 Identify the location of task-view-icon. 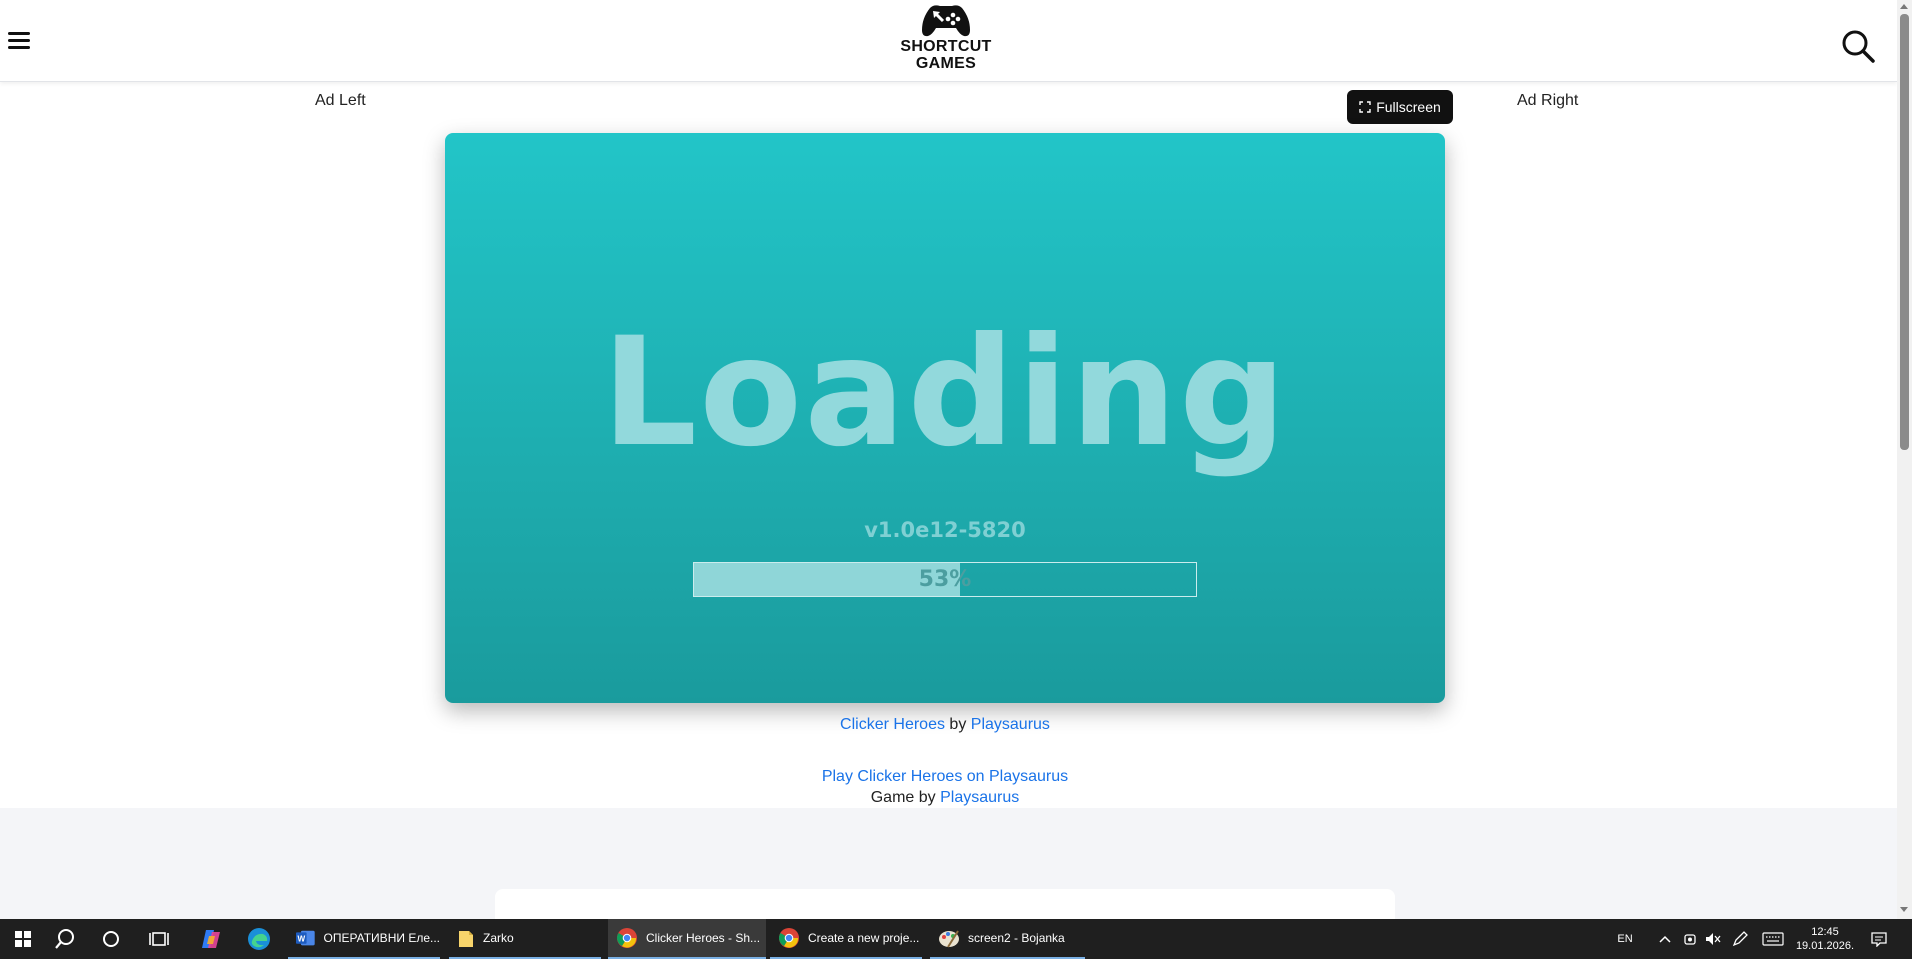
(159, 939).